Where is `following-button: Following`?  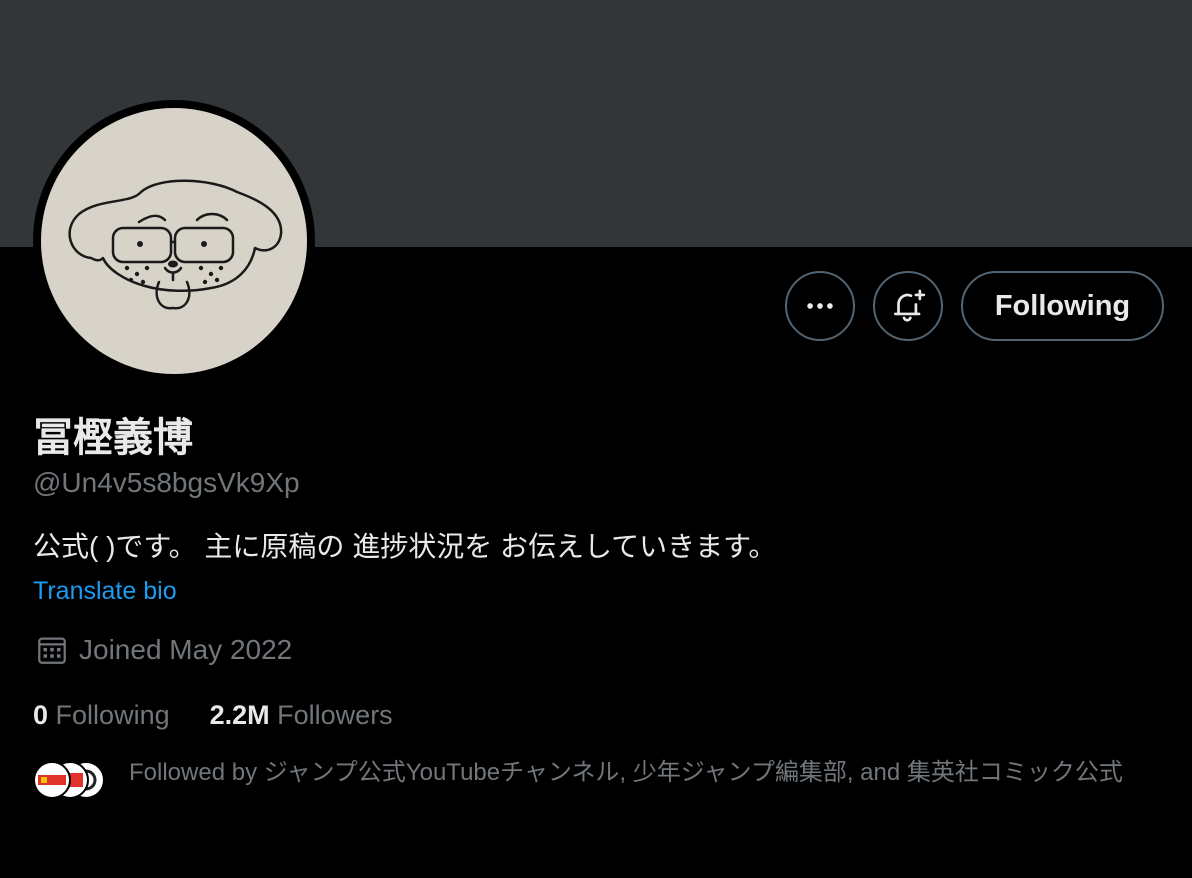
following-button: Following is located at coordinates (1062, 306).